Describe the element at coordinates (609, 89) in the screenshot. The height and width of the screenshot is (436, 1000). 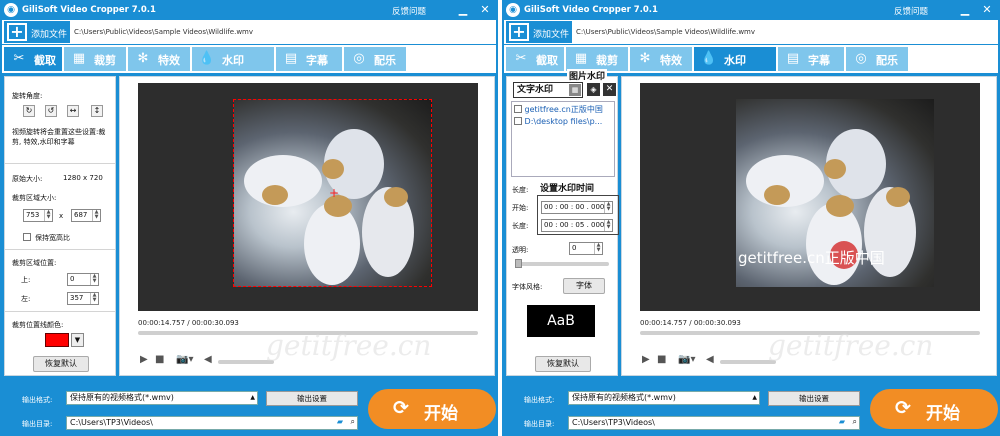
I see `delete-icon: ✕` at that location.